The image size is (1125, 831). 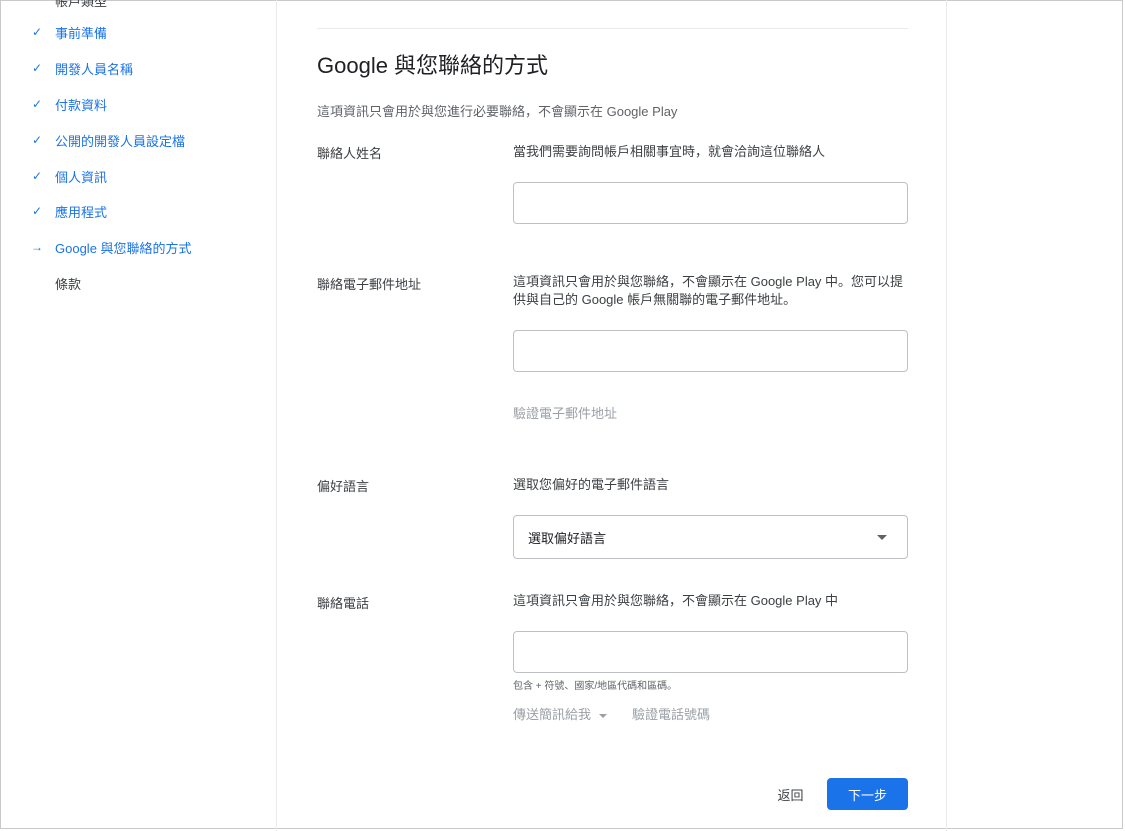 I want to click on sidebar-item-apps: ✓ 應用程式, so click(x=68, y=211).